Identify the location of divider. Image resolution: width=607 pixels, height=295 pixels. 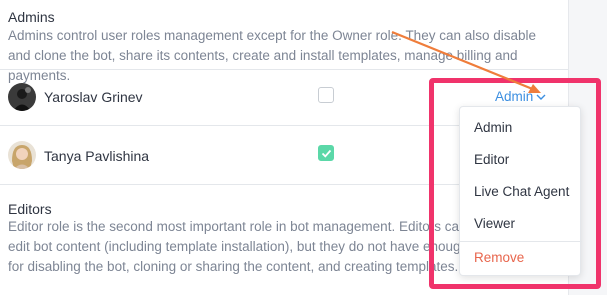
(284, 69).